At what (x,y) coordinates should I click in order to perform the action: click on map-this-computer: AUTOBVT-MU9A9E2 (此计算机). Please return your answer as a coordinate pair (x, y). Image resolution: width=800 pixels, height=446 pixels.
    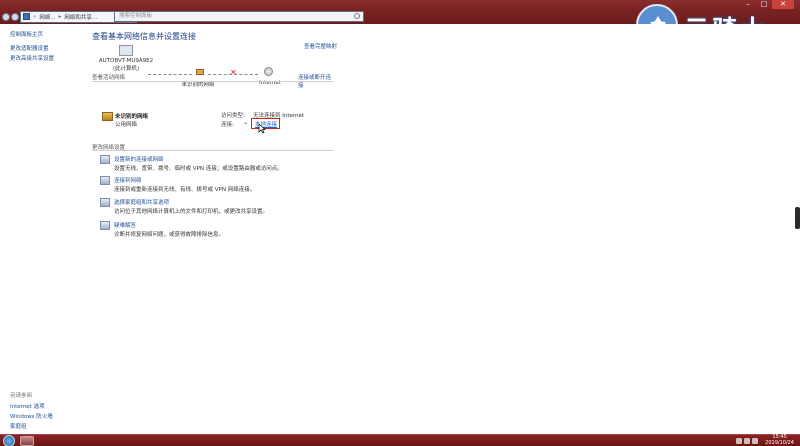
    Looking at the image, I should click on (126, 58).